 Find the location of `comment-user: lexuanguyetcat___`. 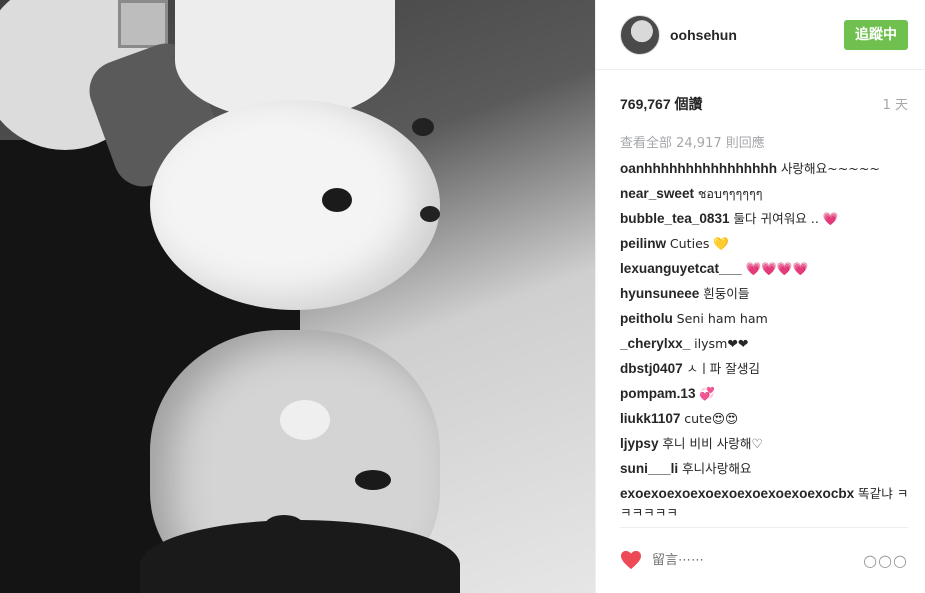

comment-user: lexuanguyetcat___ is located at coordinates (681, 268).